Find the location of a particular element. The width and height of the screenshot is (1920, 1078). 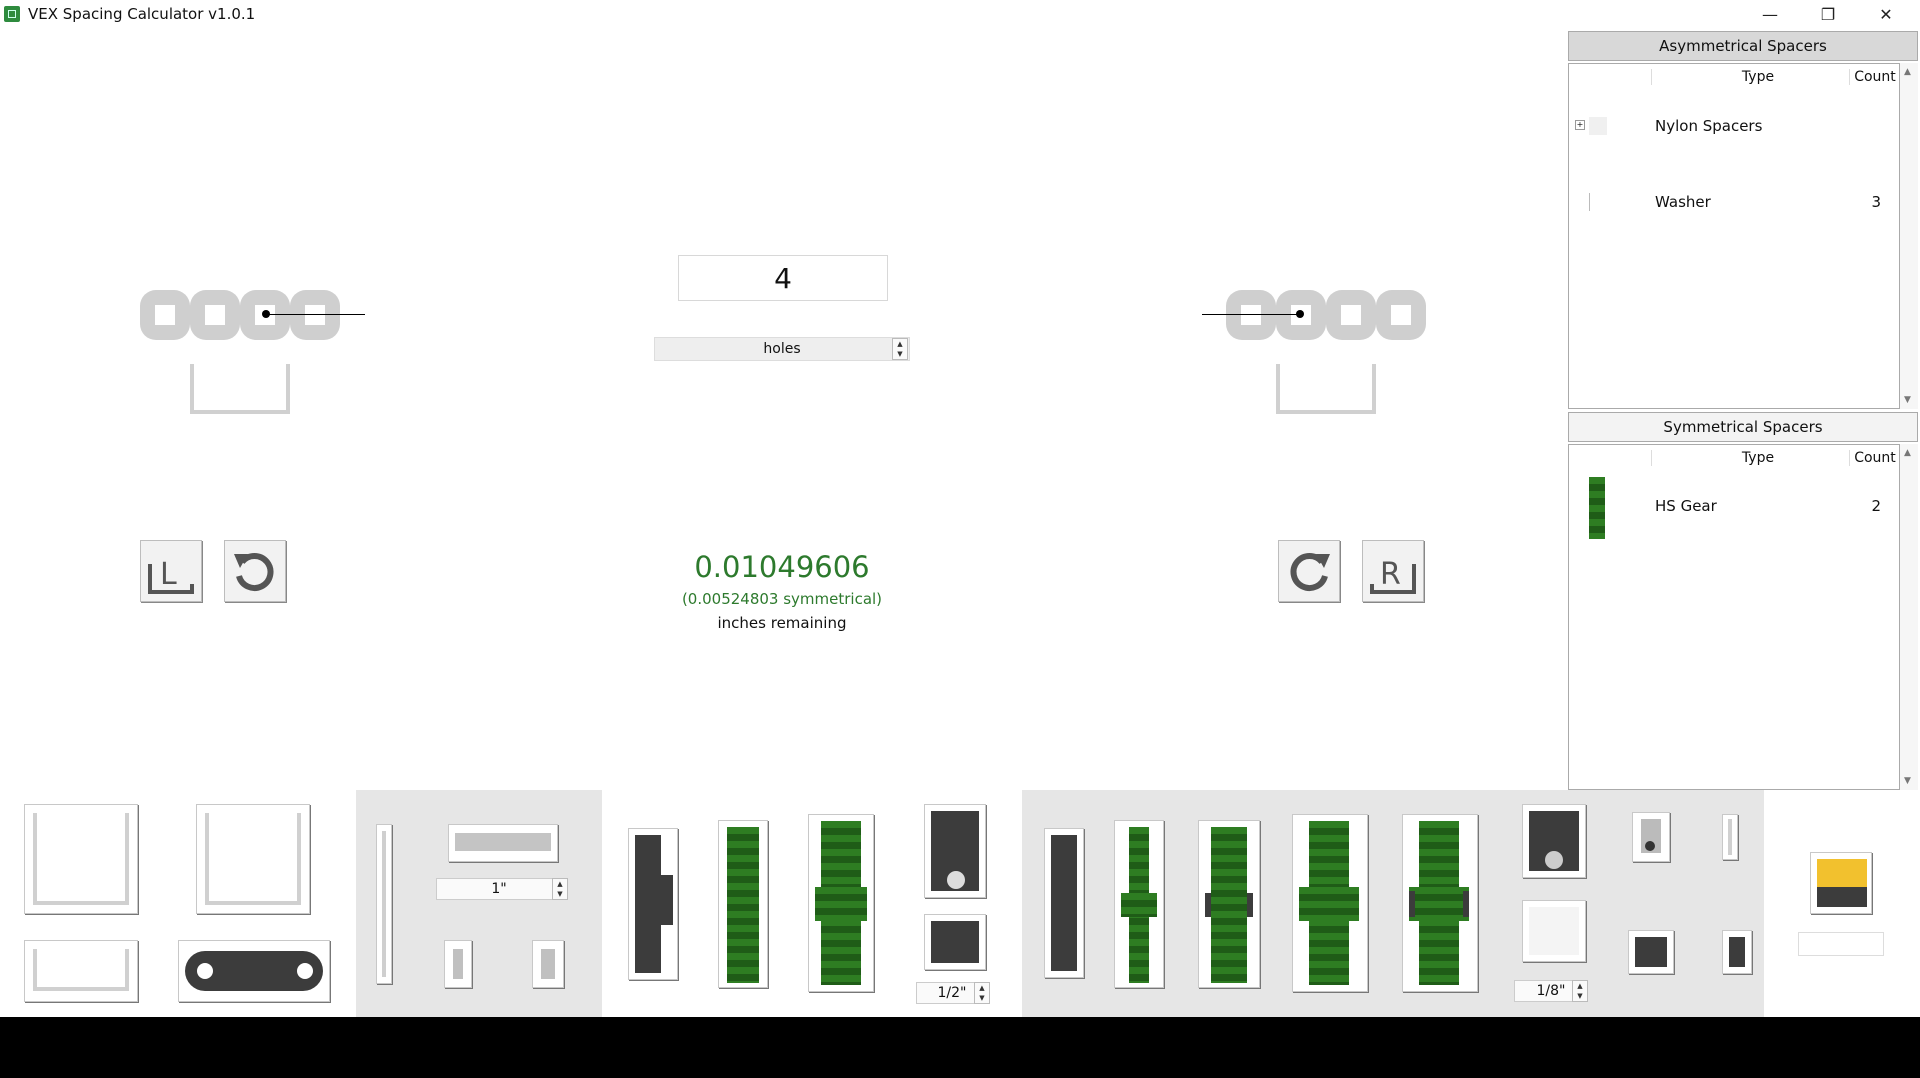

small-spacer-part is located at coordinates (458, 964).